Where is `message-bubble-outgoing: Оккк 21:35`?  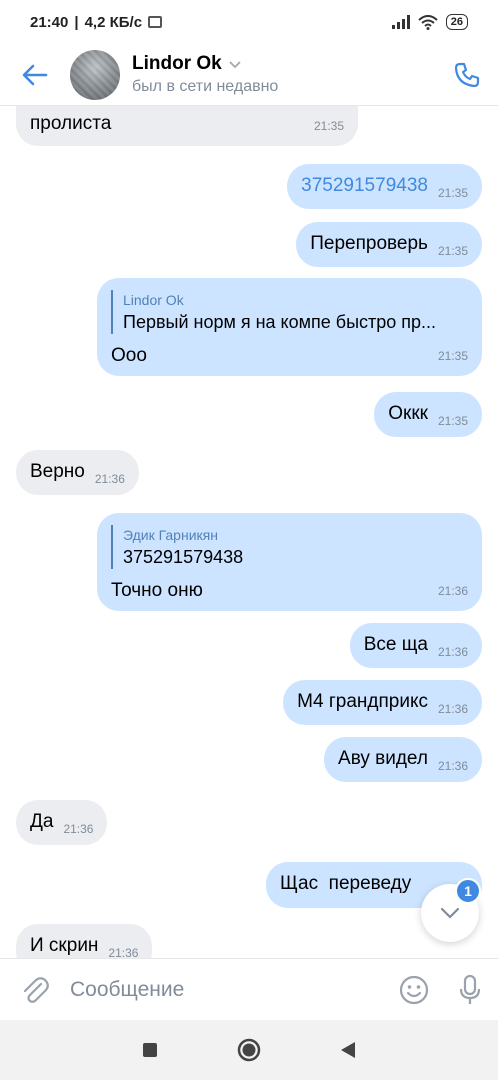 message-bubble-outgoing: Оккк 21:35 is located at coordinates (428, 414).